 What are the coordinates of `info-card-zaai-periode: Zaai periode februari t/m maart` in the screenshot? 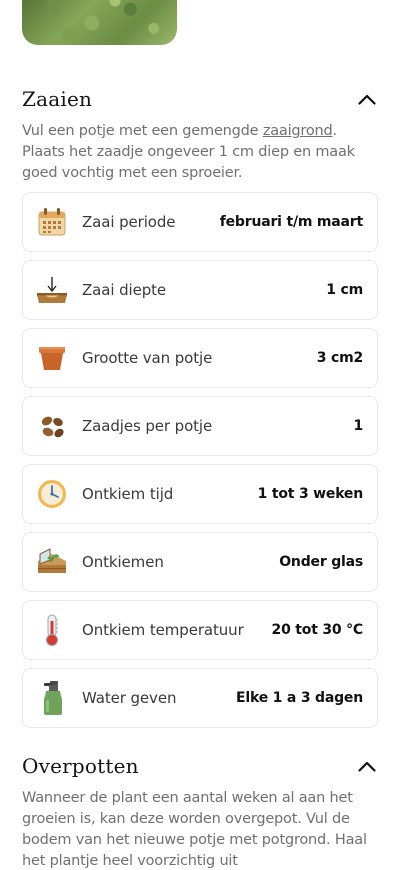 It's located at (200, 222).